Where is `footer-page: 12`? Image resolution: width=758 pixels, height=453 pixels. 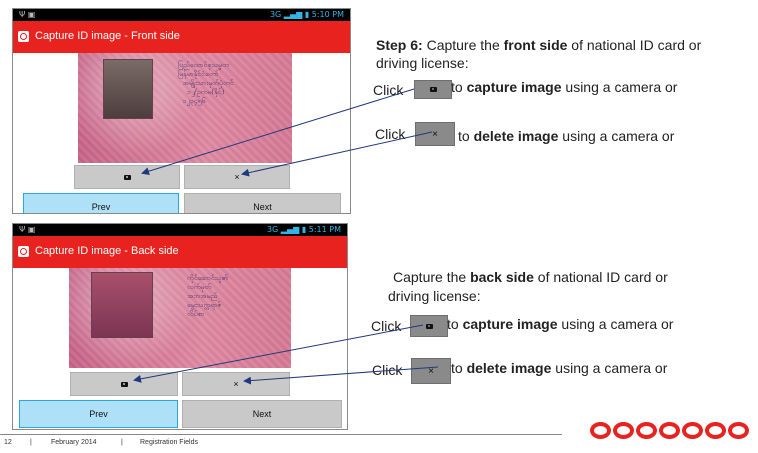
footer-page: 12 is located at coordinates (8, 442).